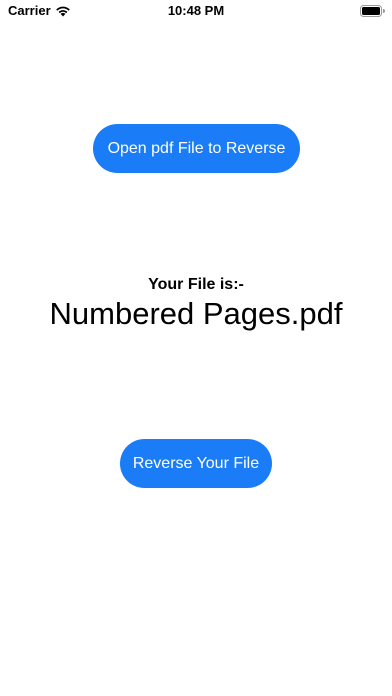 The image size is (392, 696). I want to click on reverse-file-button-label: Reverse Your File, so click(196, 463).